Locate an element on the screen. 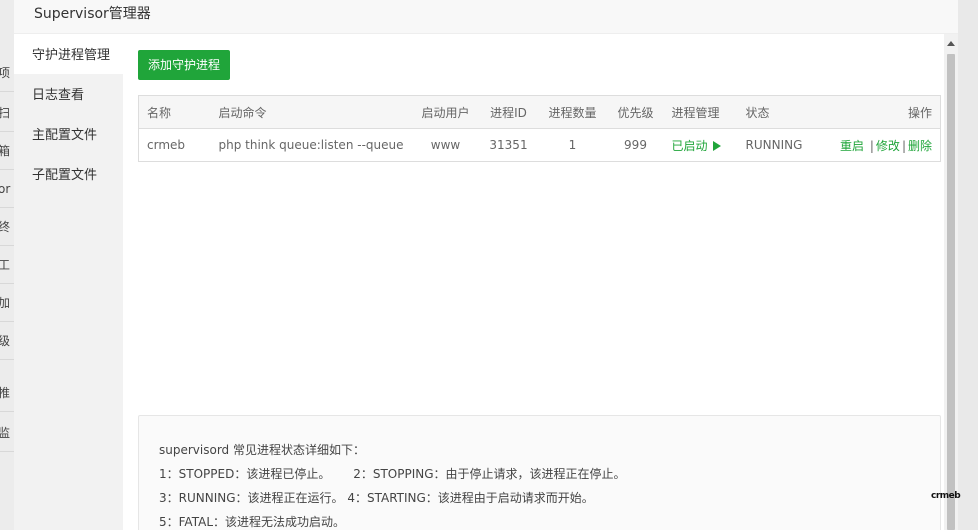 The image size is (978, 530). play-icon is located at coordinates (716, 145).